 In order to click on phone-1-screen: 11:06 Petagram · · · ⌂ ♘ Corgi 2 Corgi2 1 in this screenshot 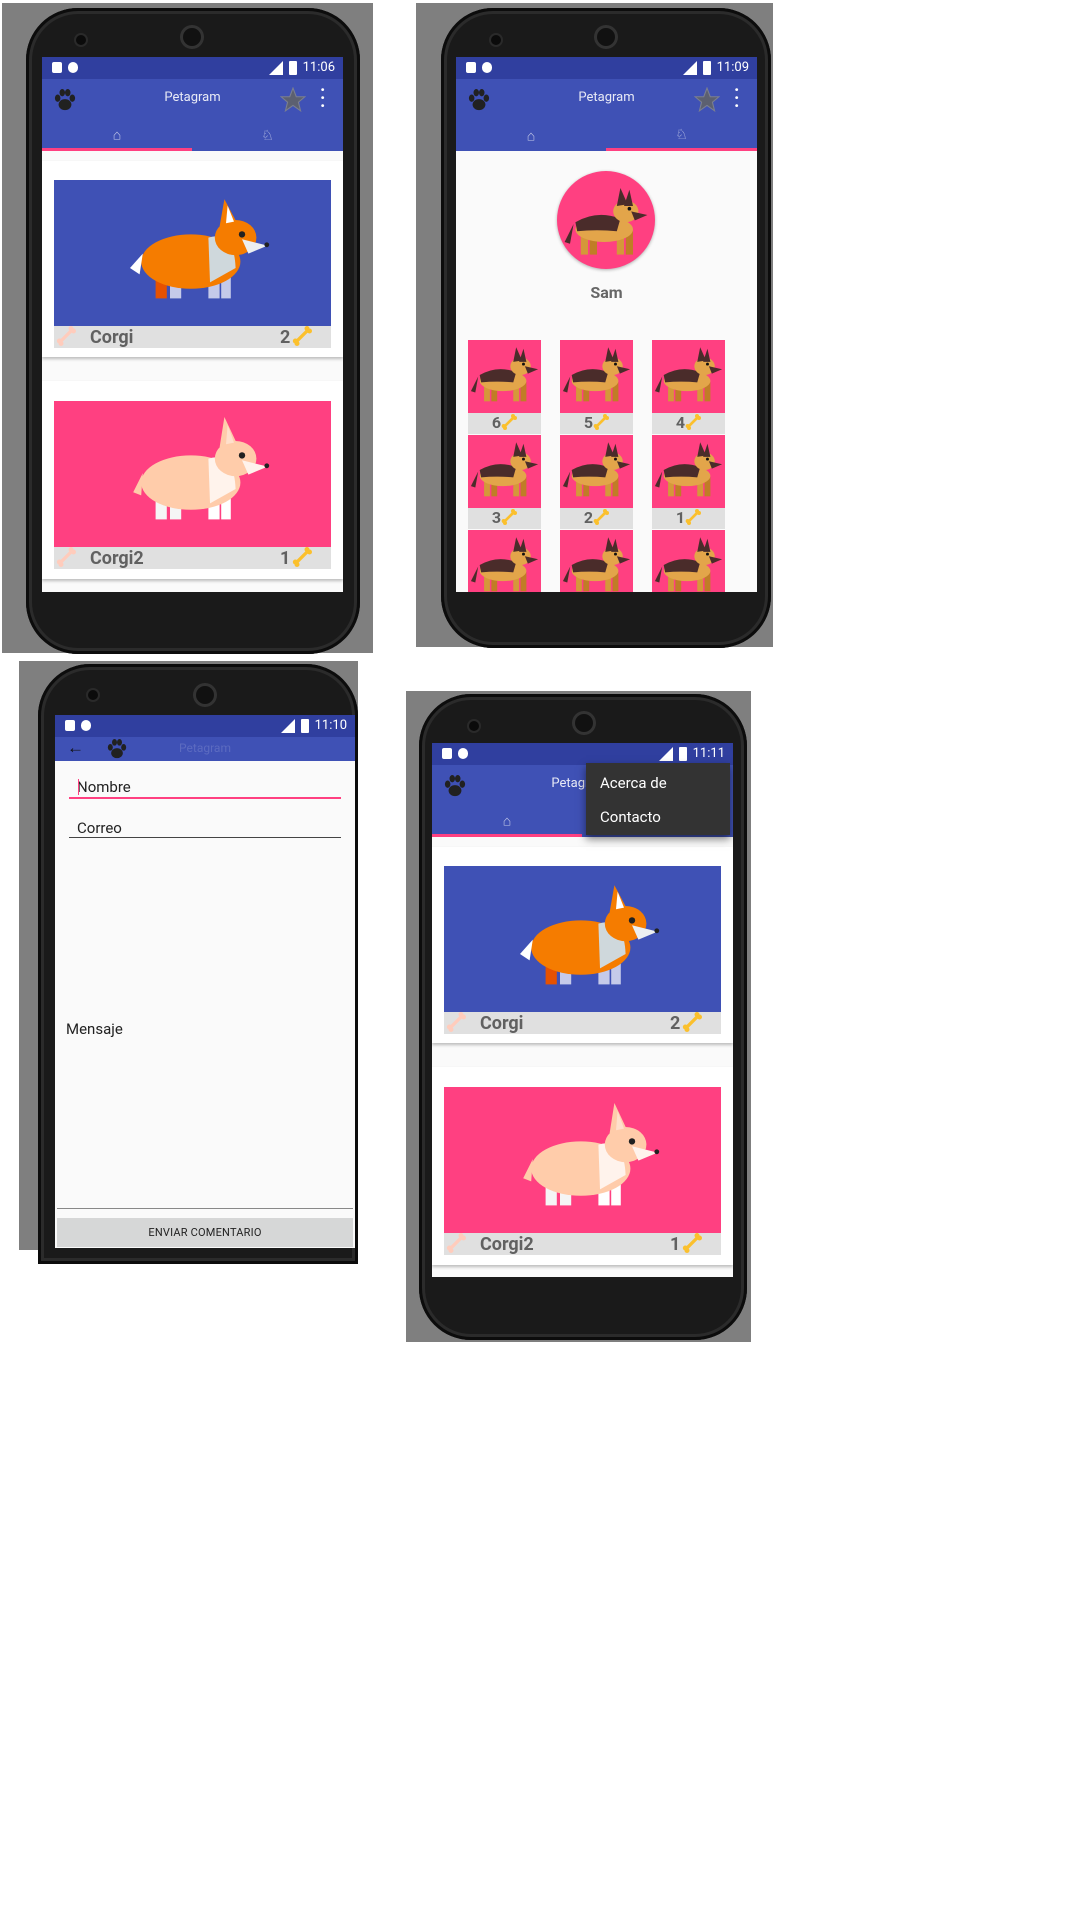, I will do `click(192, 324)`.